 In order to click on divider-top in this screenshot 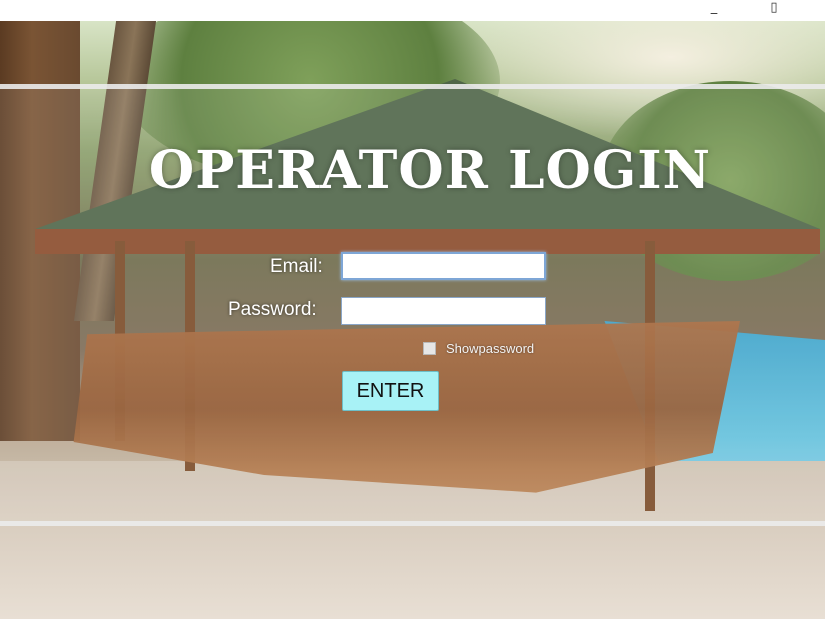, I will do `click(412, 86)`.